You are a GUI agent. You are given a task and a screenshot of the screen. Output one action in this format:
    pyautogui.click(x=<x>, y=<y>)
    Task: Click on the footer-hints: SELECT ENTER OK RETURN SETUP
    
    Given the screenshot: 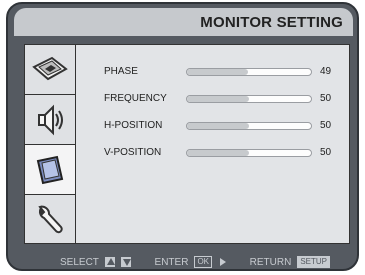 What is the action you would take?
    pyautogui.click(x=195, y=262)
    